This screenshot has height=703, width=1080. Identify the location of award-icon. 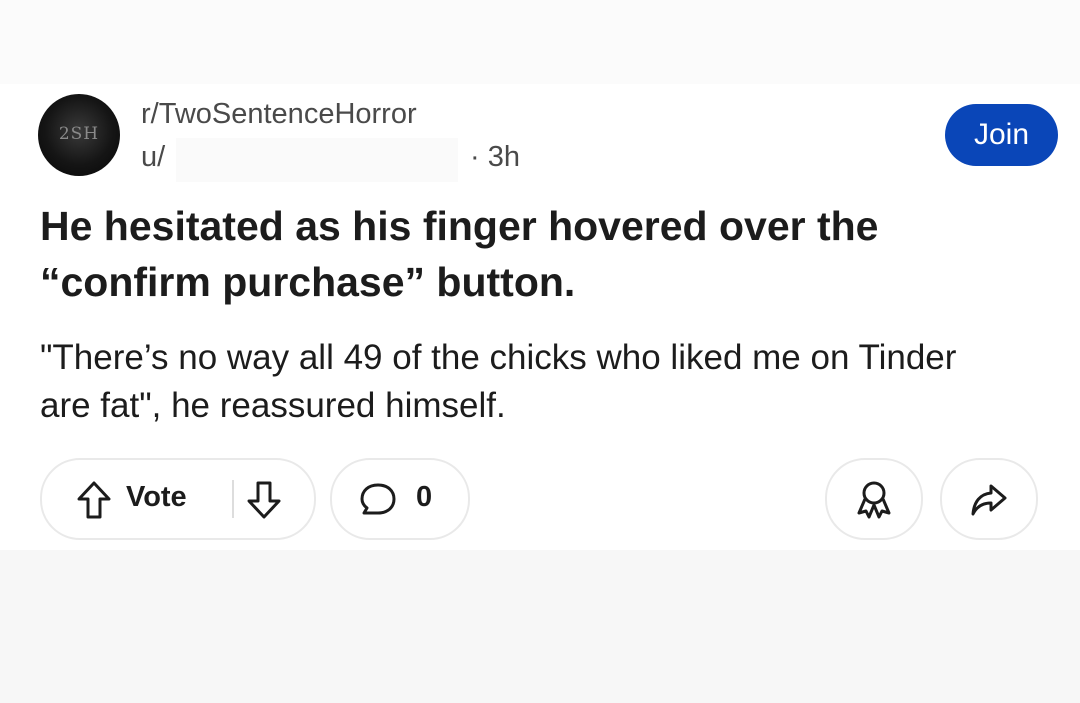
(874, 500).